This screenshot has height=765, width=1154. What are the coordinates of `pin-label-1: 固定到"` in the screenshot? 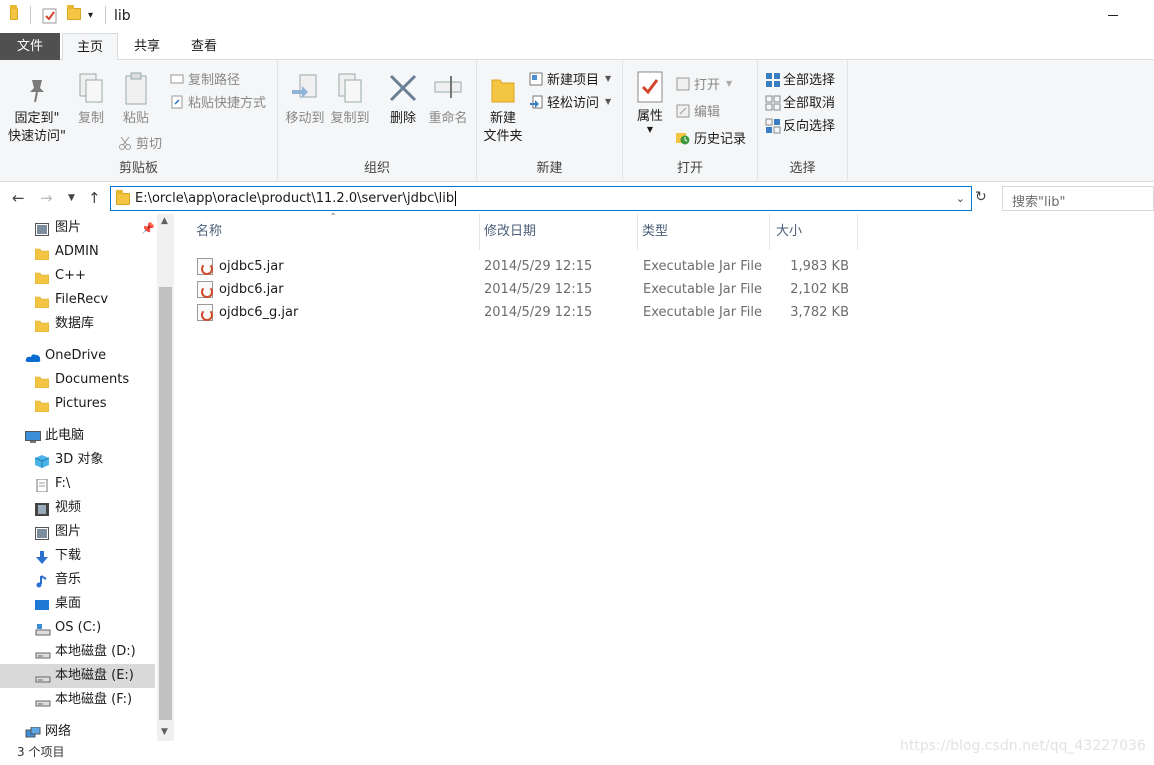 It's located at (37, 118).